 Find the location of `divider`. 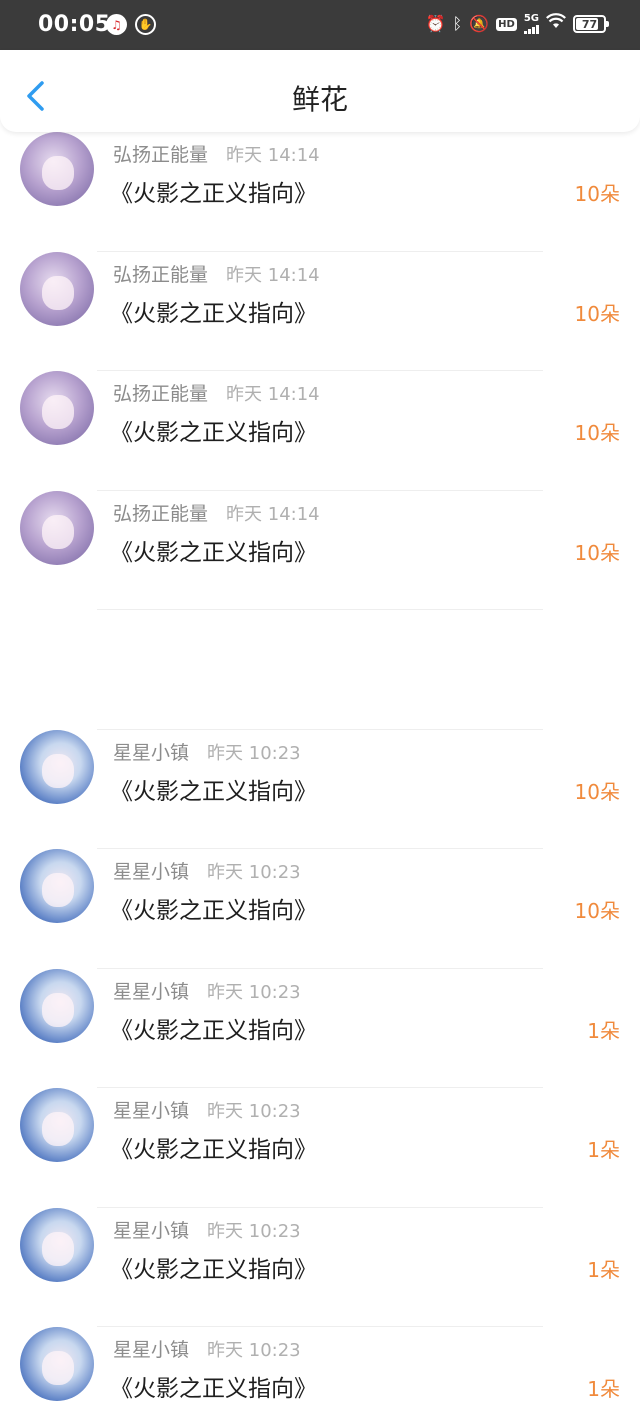

divider is located at coordinates (320, 609).